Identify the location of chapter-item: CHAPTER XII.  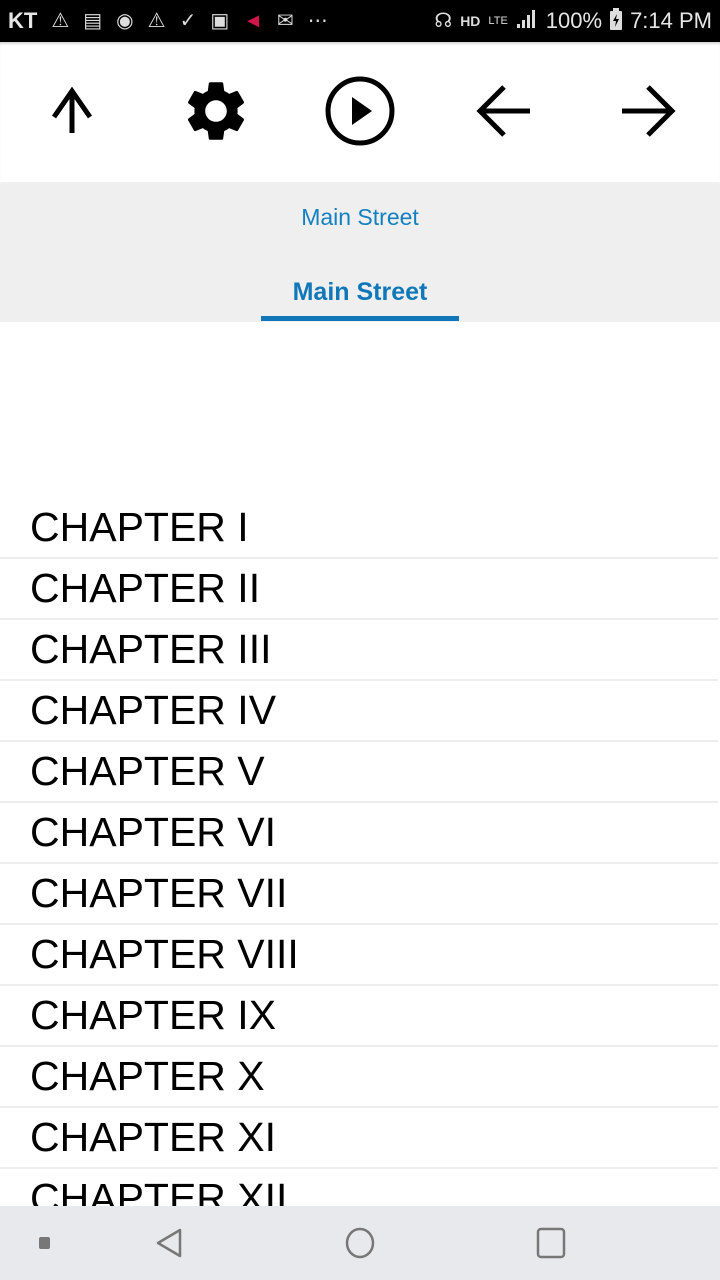
(359, 1187).